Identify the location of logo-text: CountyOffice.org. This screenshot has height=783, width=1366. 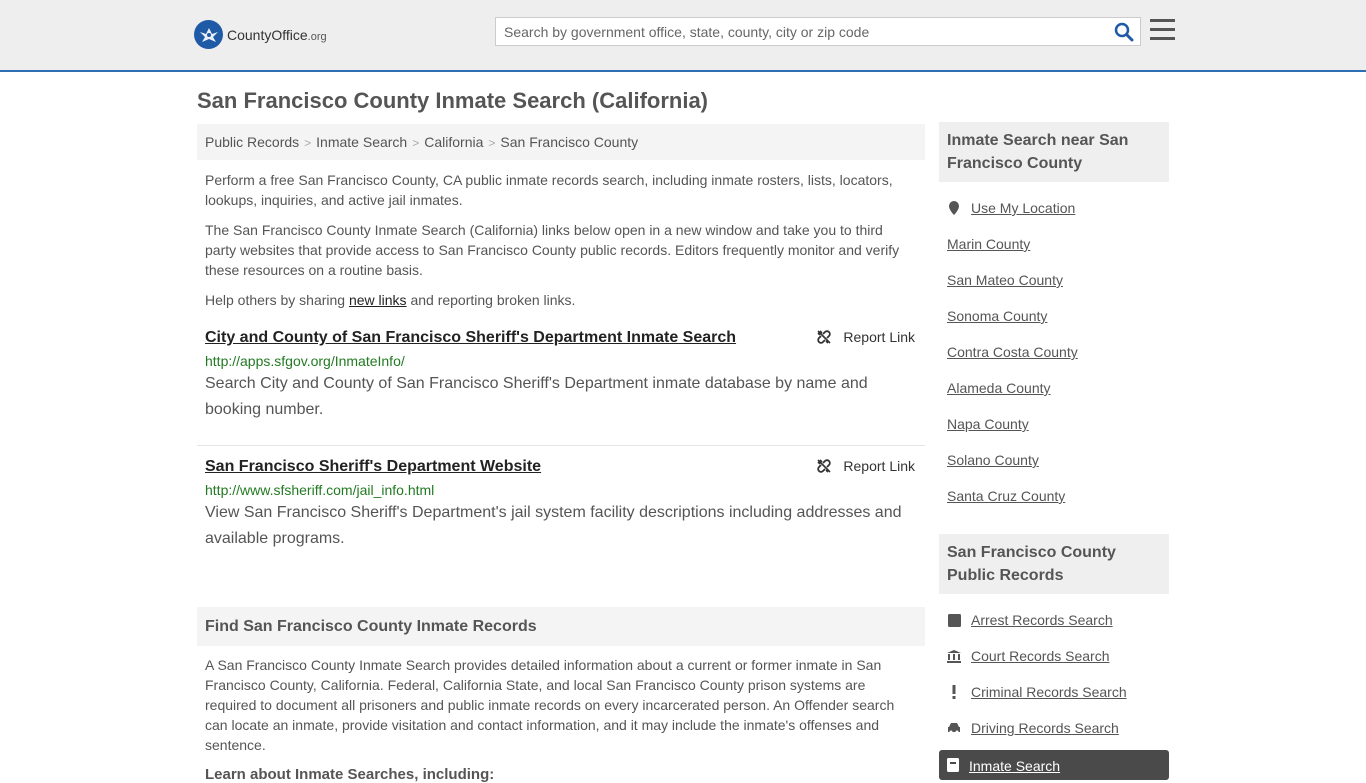
(277, 34).